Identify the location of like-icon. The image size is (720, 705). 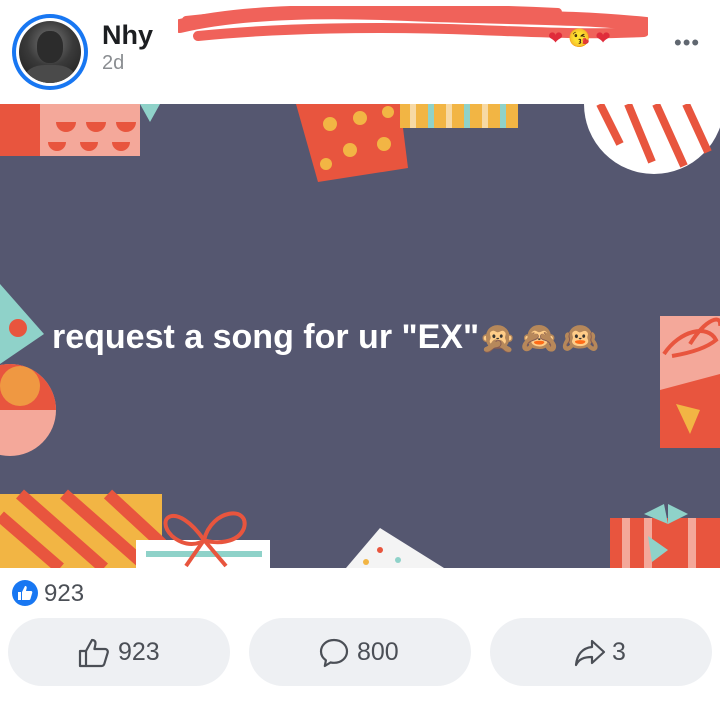
(25, 593).